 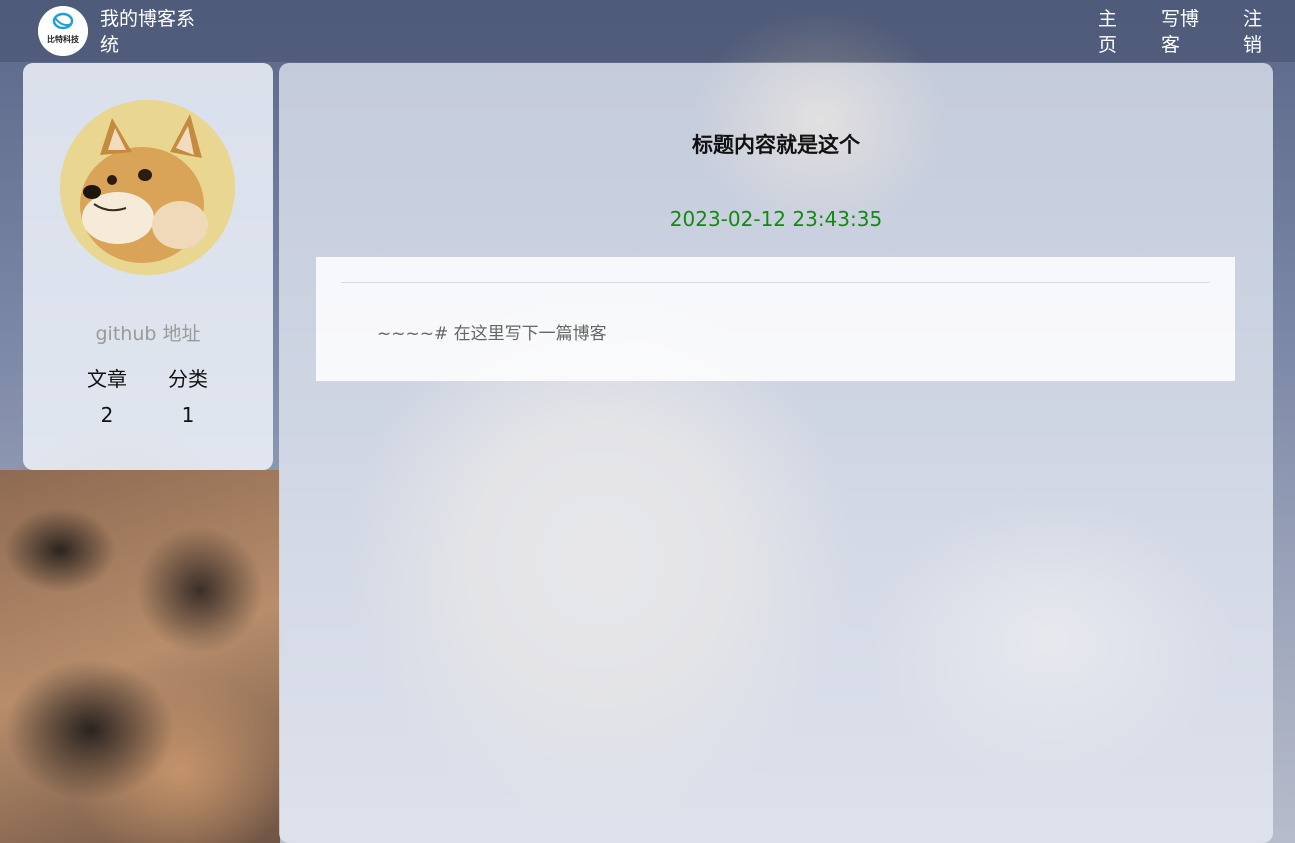 I want to click on site-title: 我的博客系统, so click(x=148, y=32).